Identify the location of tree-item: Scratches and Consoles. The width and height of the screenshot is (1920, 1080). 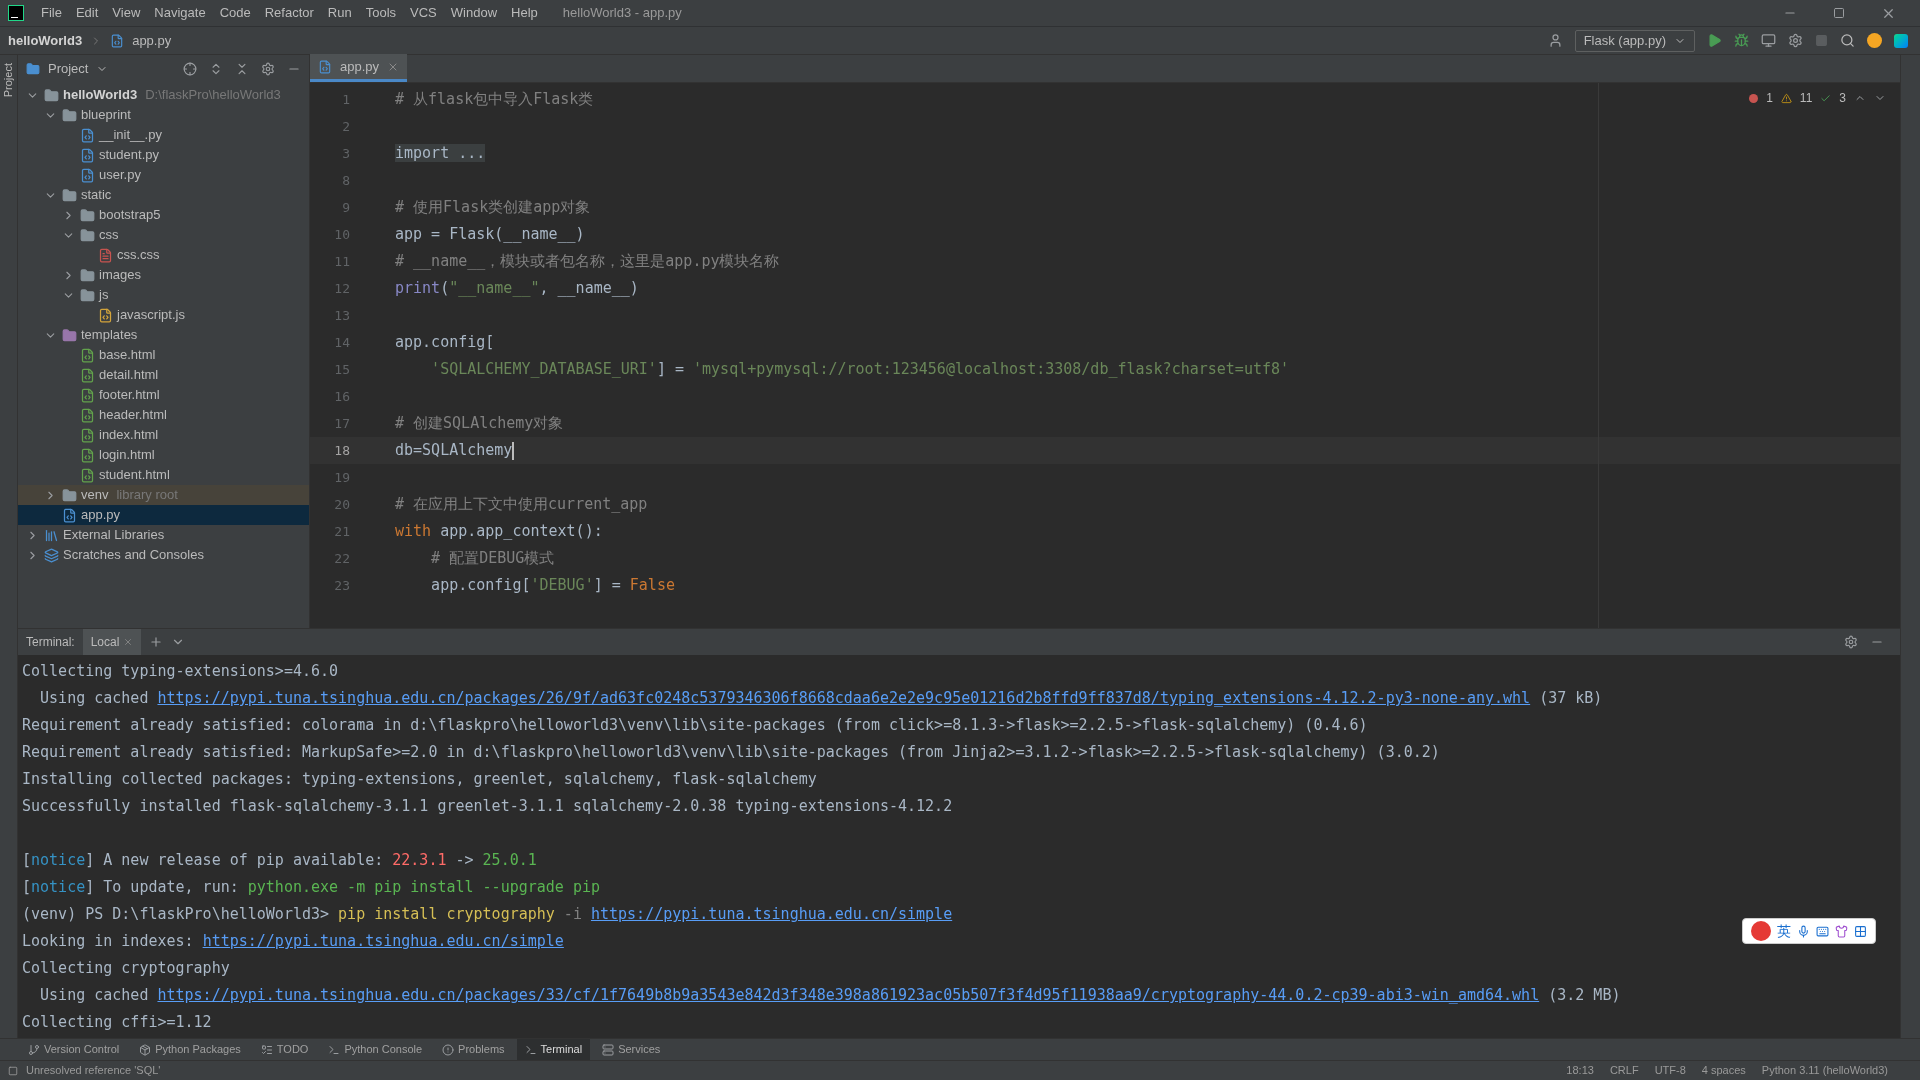
(163, 555).